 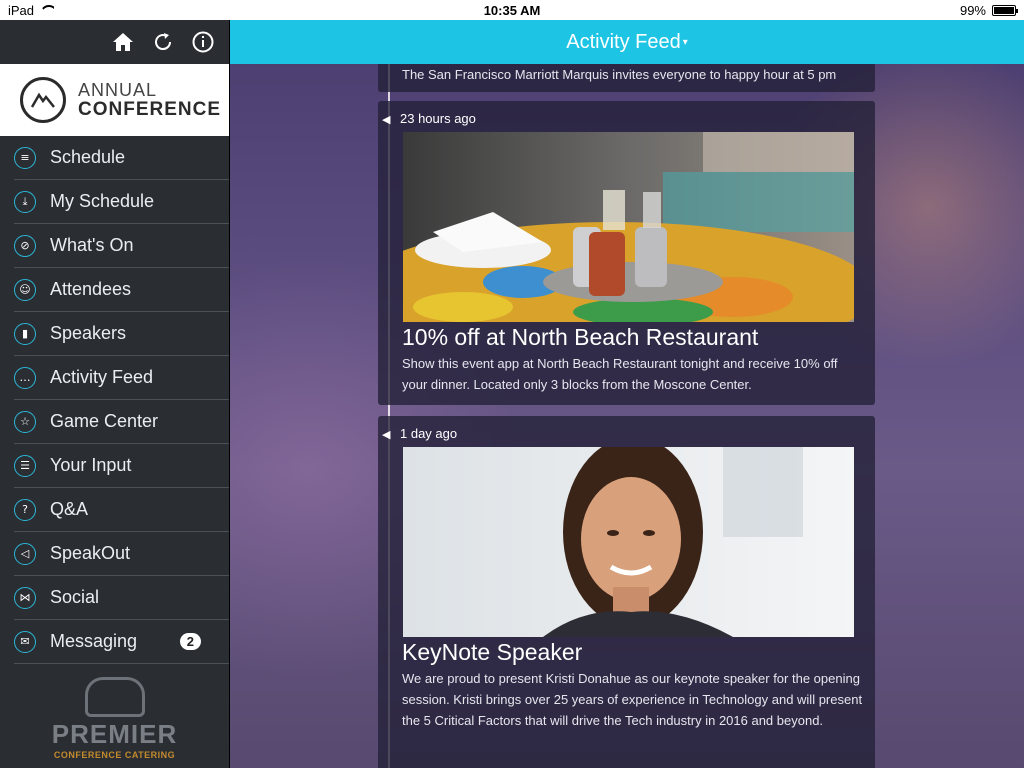 I want to click on device-label: iPad, so click(x=21, y=10).